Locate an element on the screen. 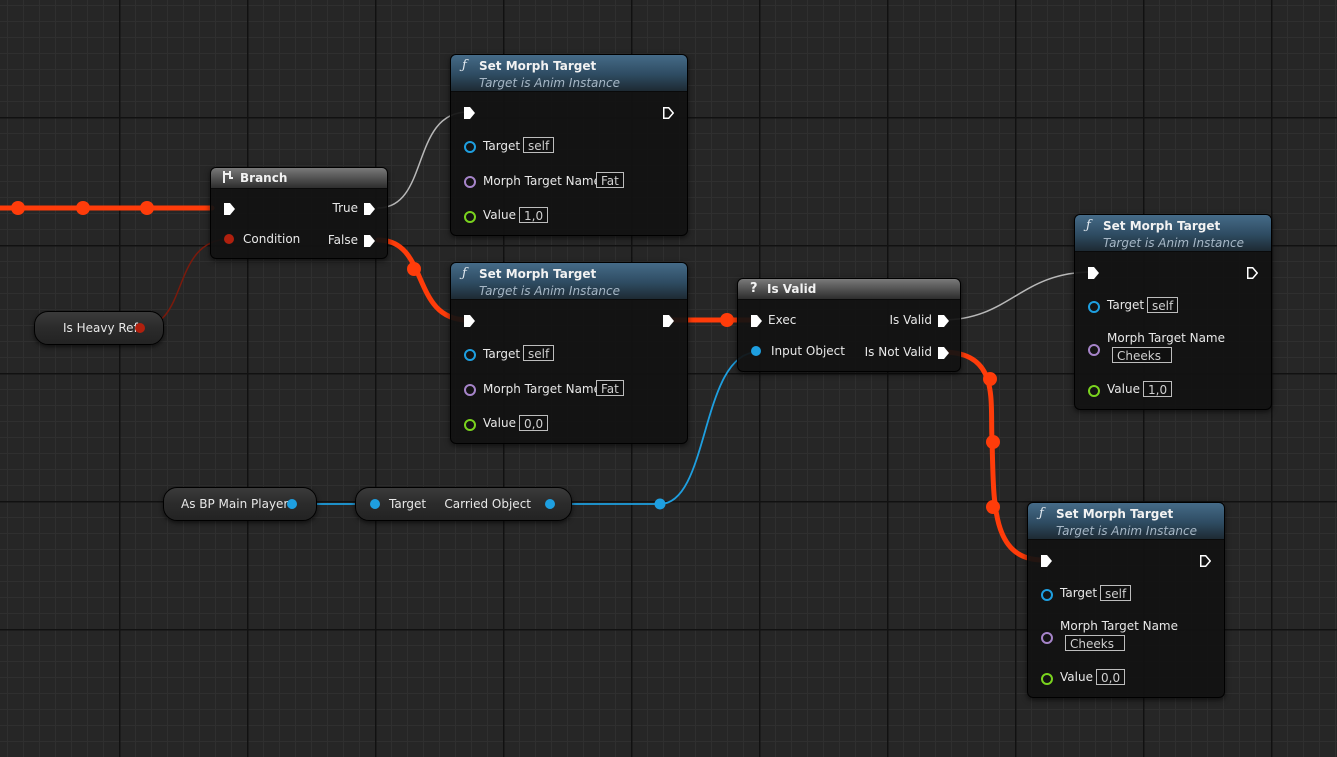  is-heavy-ref-node: Is Heavy Ref is located at coordinates (99, 328).